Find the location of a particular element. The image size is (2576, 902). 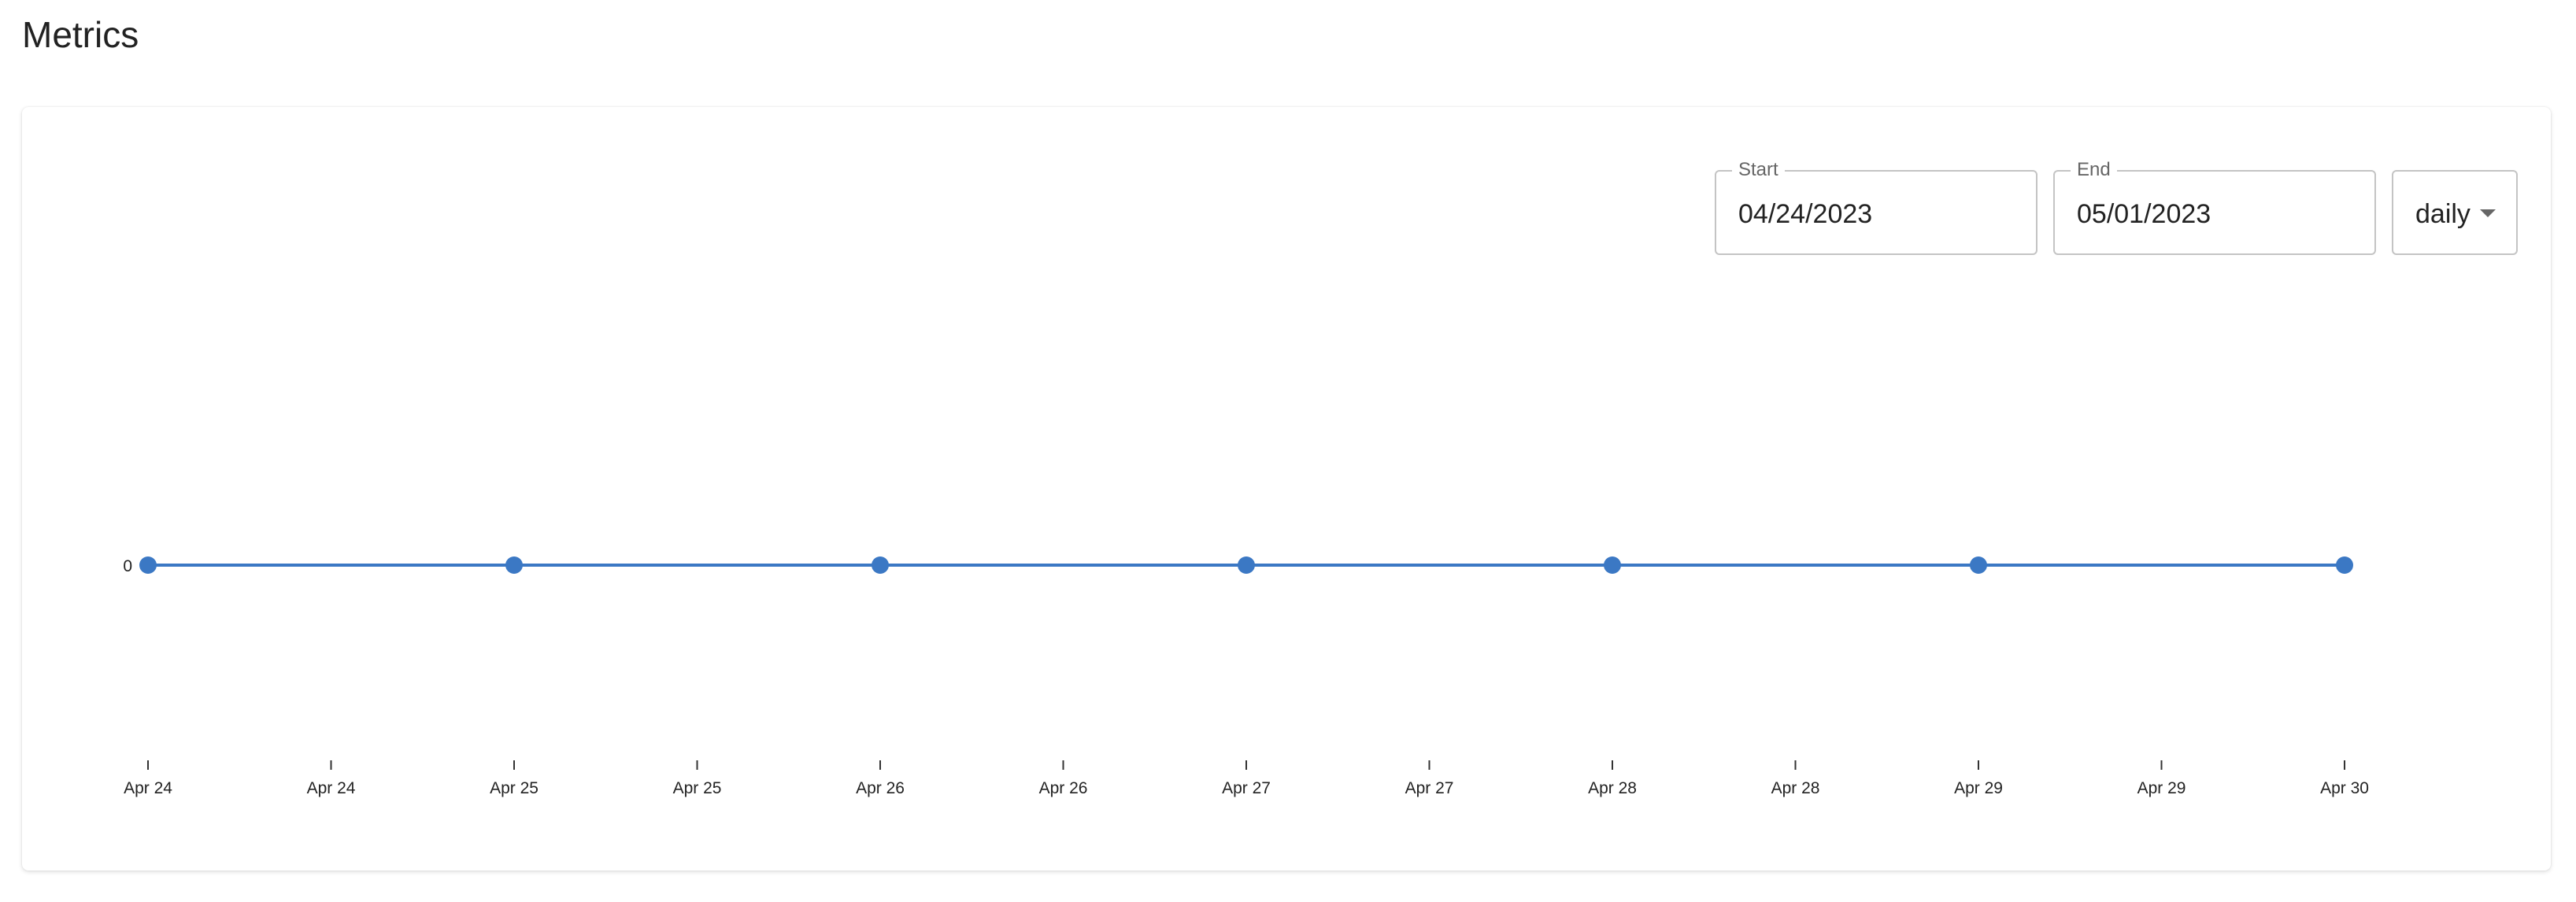

y-tick-label: 0 is located at coordinates (127, 566).